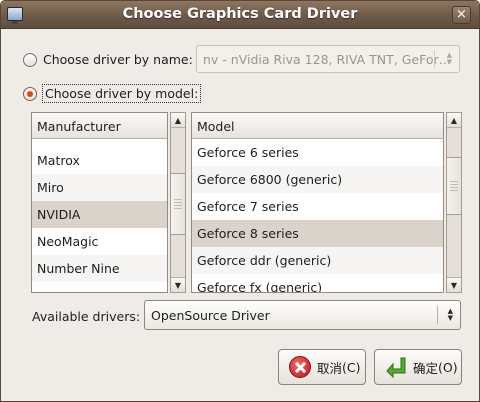 The image size is (480, 402). I want to click on choose-by-name-option: Choose driver by name:, so click(108, 59).